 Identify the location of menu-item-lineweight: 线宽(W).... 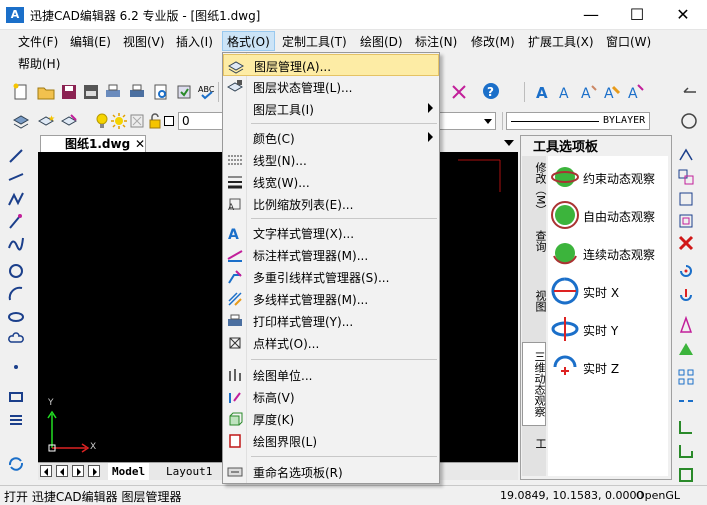
(331, 182).